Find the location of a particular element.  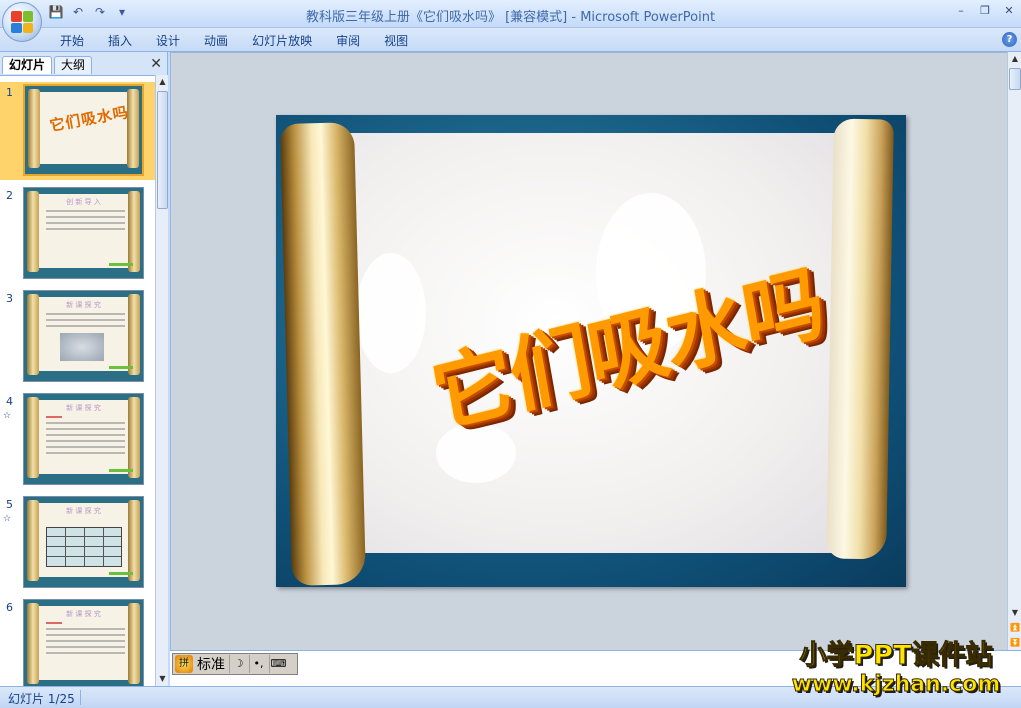

slide-thumbnail: 创 新 导 入 is located at coordinates (83, 233).